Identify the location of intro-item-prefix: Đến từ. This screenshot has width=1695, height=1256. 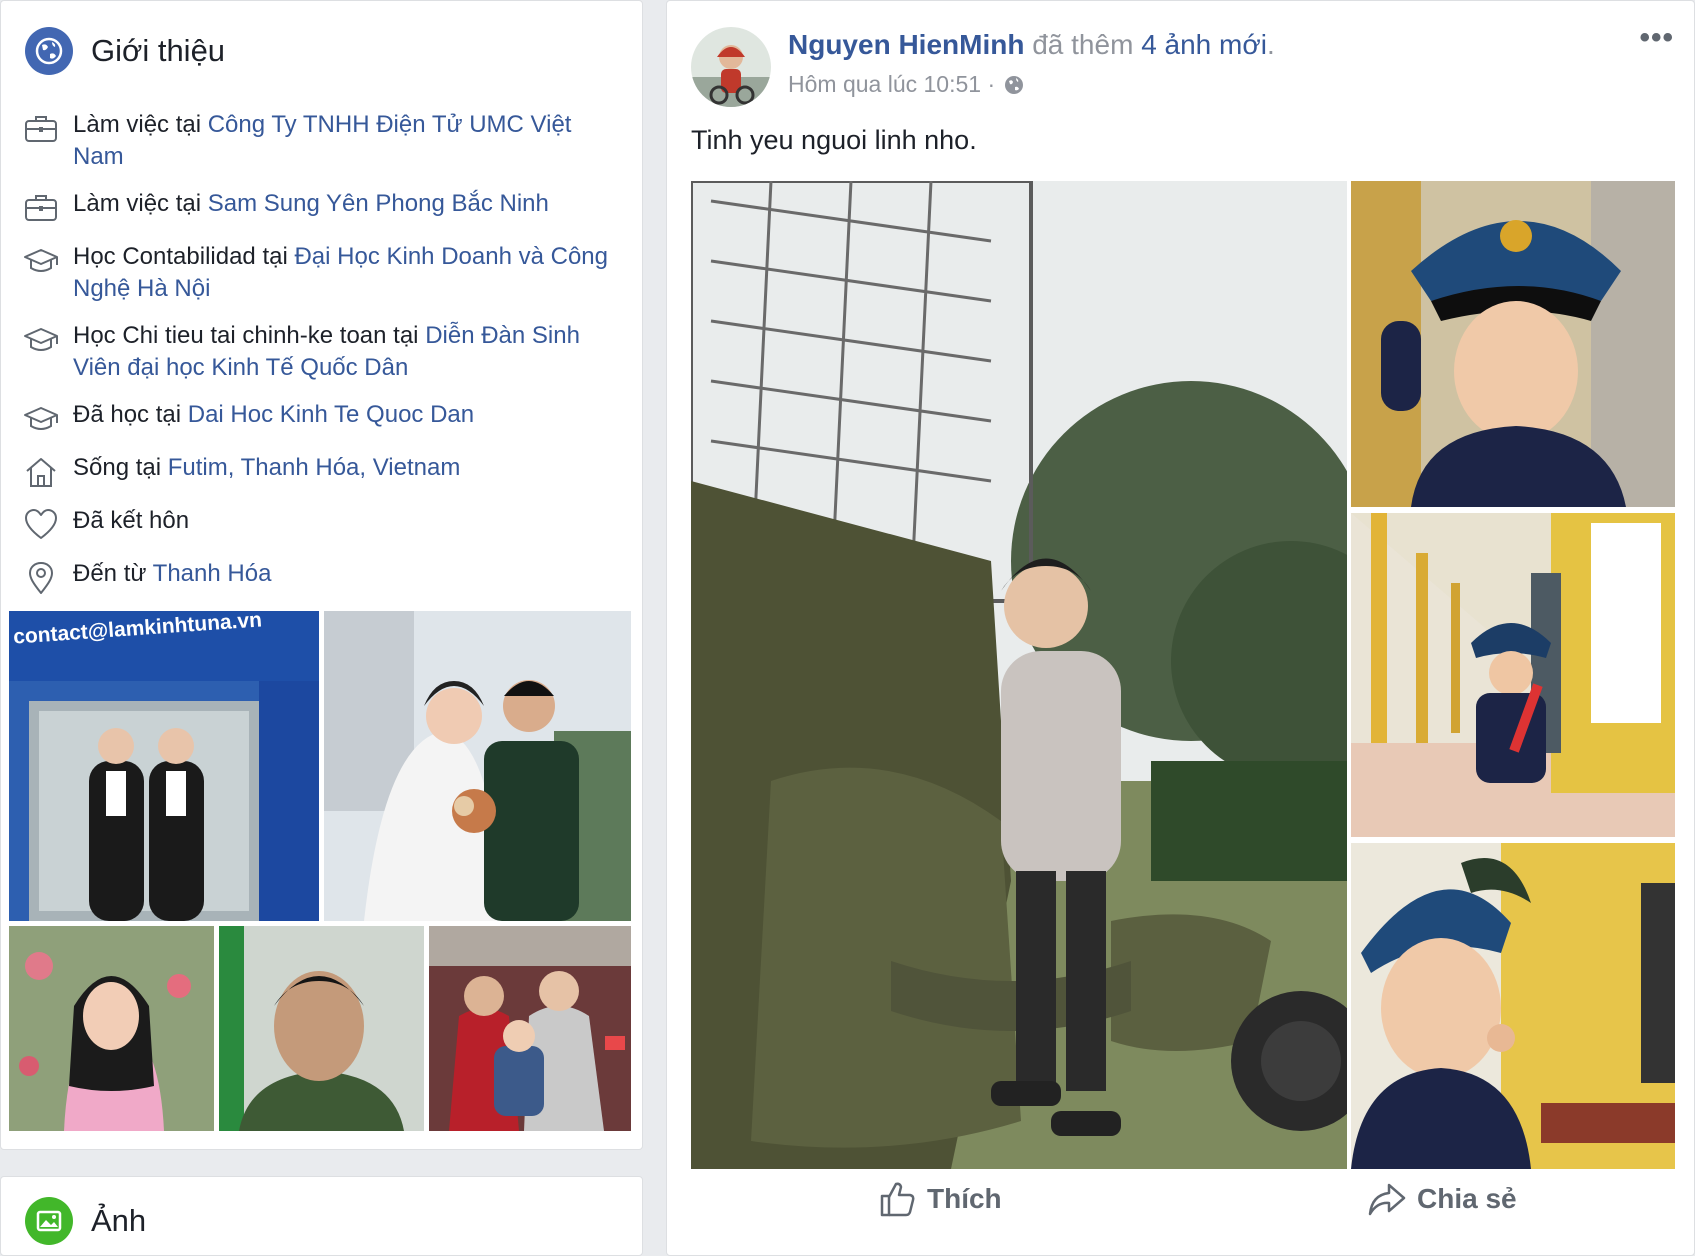
(113, 573).